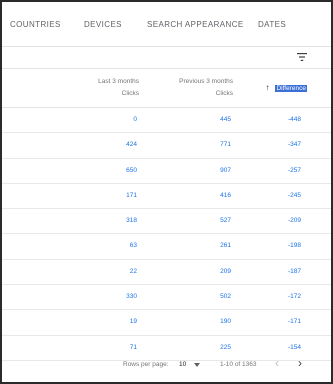 This screenshot has width=333, height=384. Describe the element at coordinates (294, 347) in the screenshot. I see `cell-difference: -154` at that location.